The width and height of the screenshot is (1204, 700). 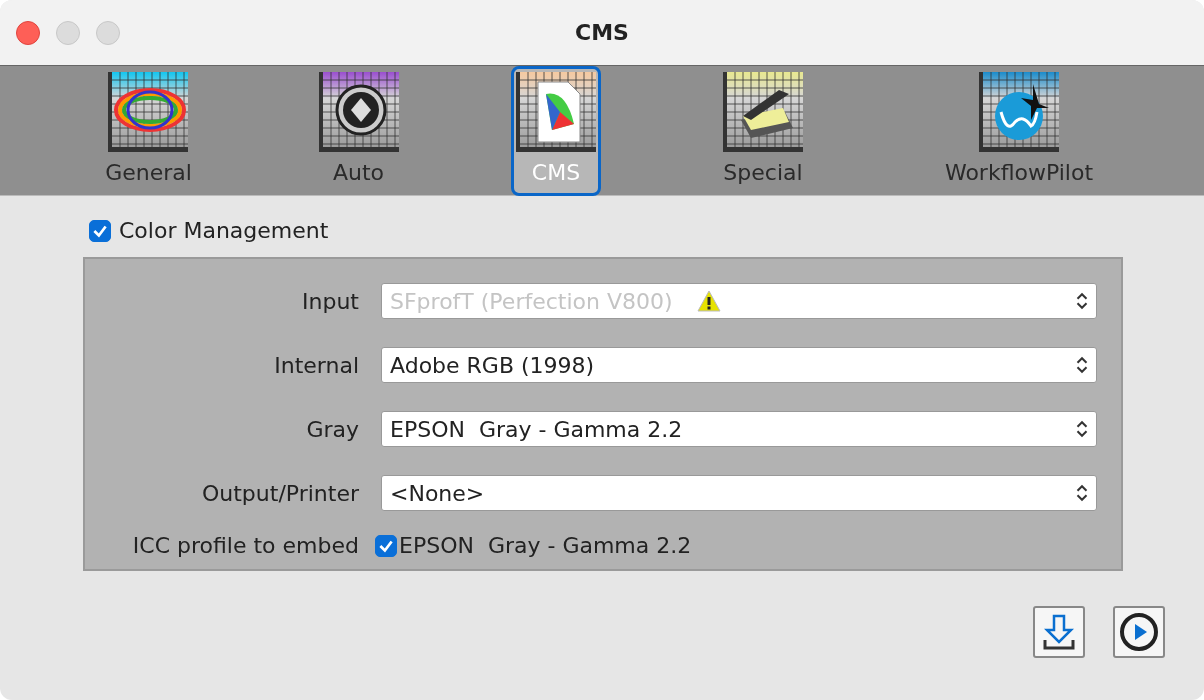 What do you see at coordinates (148, 112) in the screenshot?
I see `eye-icon` at bounding box center [148, 112].